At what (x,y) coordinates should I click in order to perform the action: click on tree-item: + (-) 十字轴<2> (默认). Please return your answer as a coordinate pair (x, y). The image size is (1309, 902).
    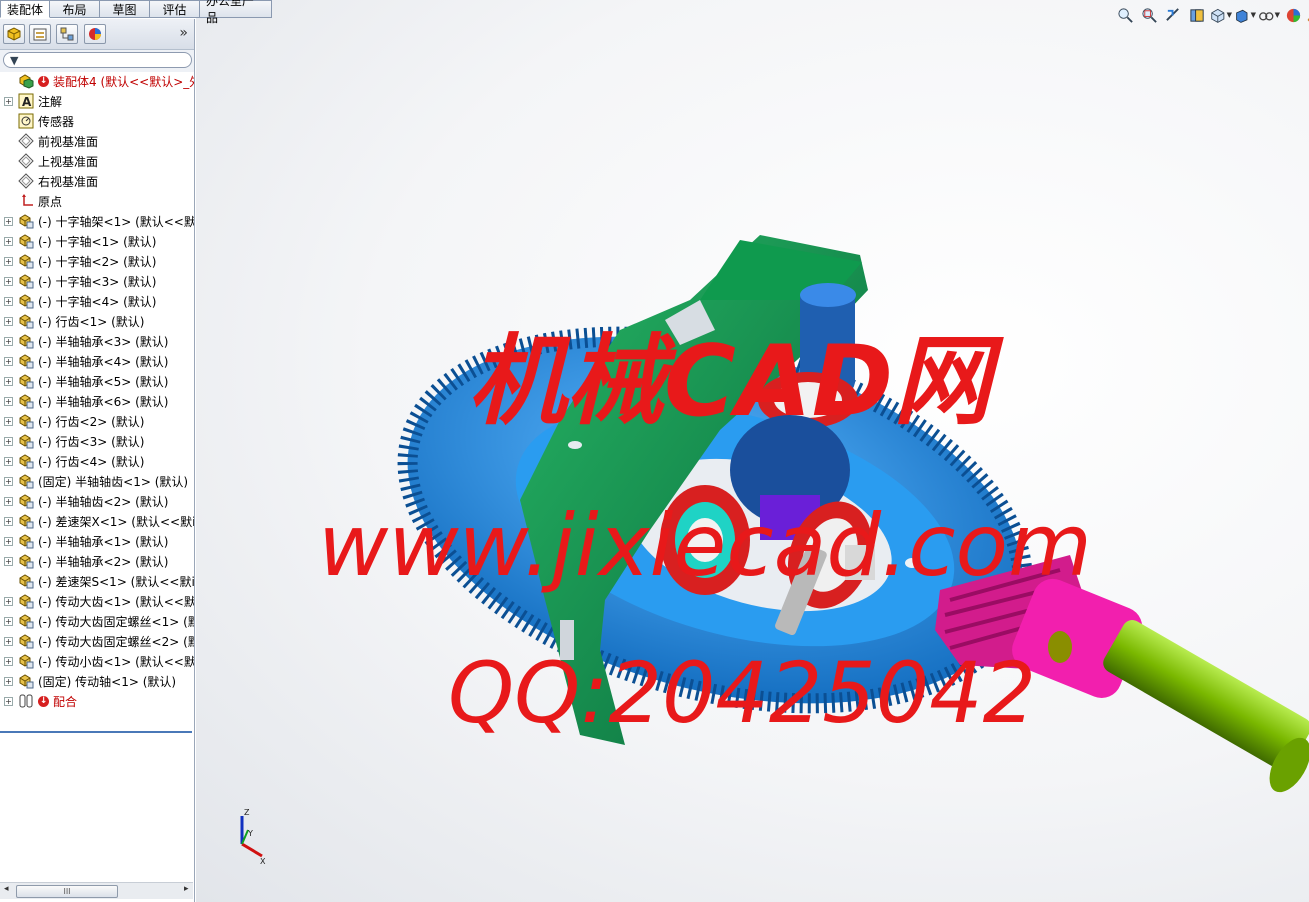
    Looking at the image, I should click on (97, 261).